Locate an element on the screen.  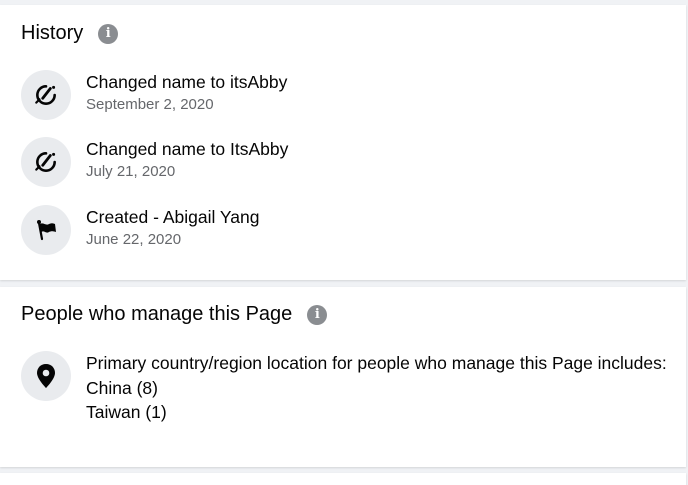
country-item: Taiwan (1) is located at coordinates (126, 412).